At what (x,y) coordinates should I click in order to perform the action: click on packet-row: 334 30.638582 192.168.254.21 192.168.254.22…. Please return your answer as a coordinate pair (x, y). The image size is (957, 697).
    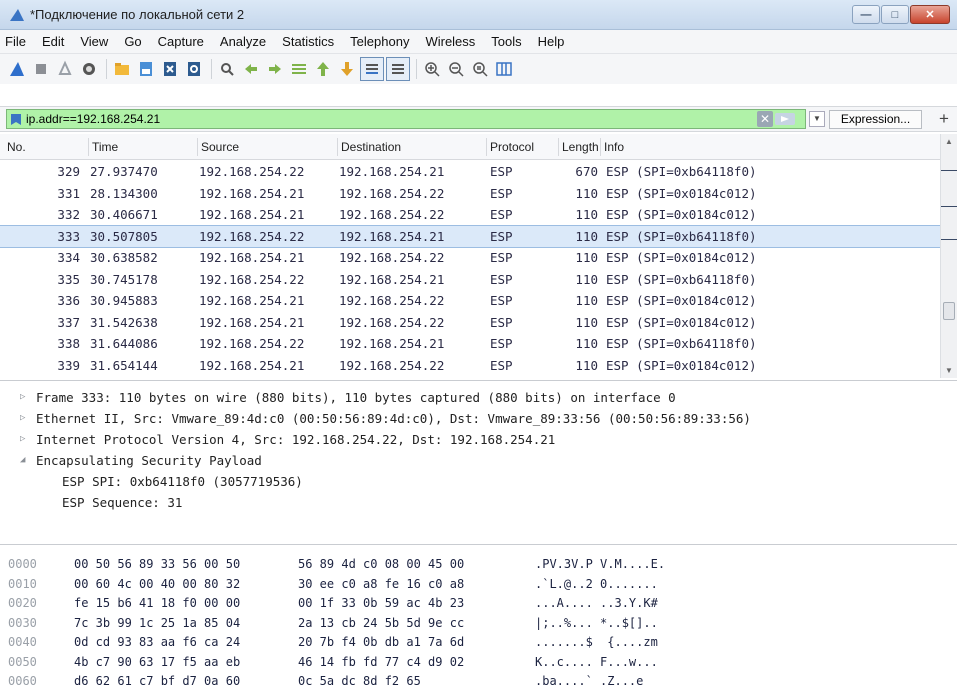
    Looking at the image, I should click on (470, 258).